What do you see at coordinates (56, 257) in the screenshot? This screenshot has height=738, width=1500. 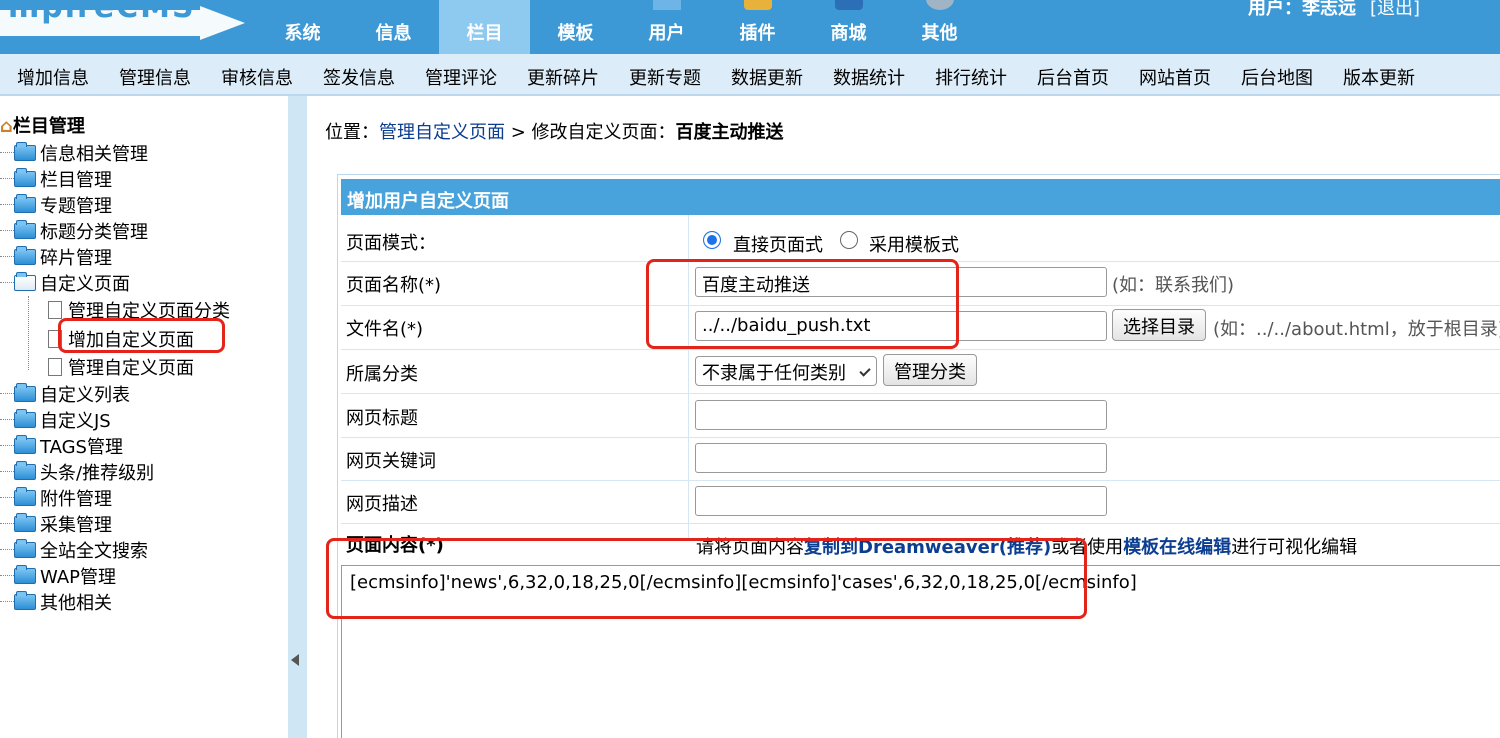 I see `sidebar-item-fragment: 碎片管理` at bounding box center [56, 257].